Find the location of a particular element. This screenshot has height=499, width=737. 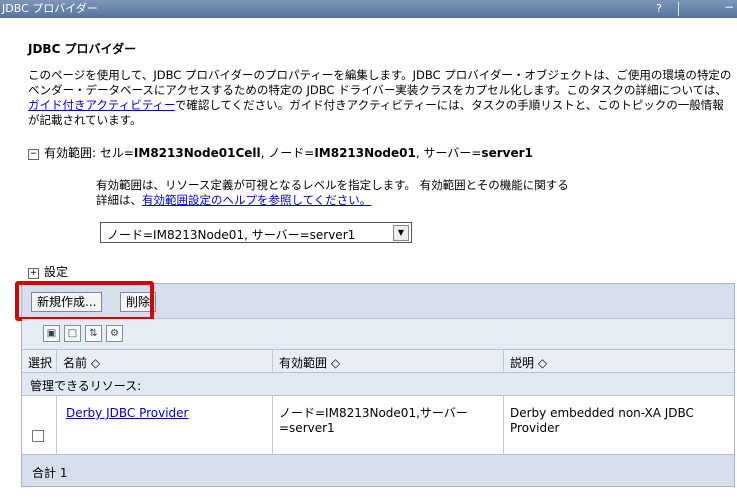

header-description: 説明 ◇ is located at coordinates (528, 362).